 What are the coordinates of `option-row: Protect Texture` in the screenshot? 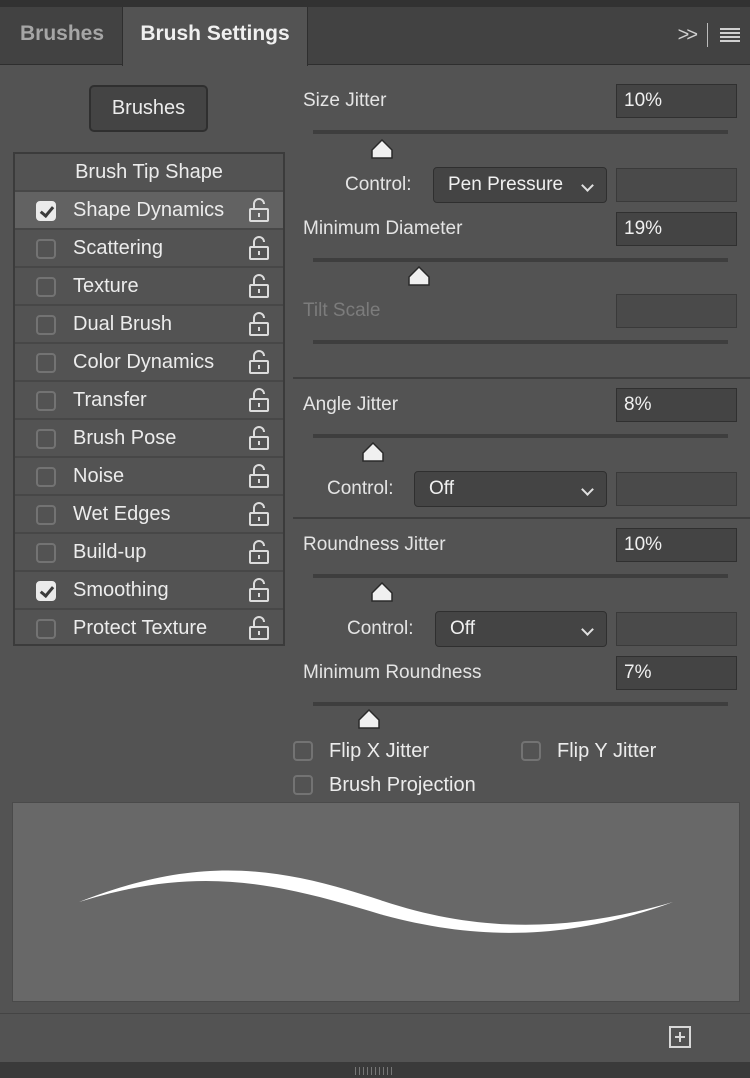 It's located at (149, 627).